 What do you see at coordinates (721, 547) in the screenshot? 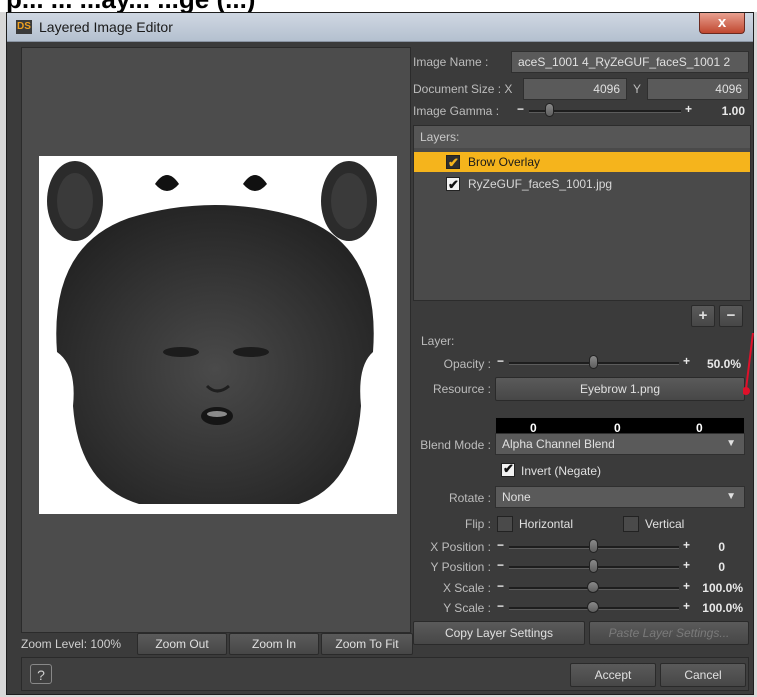
I see `x-position-value: 0` at bounding box center [721, 547].